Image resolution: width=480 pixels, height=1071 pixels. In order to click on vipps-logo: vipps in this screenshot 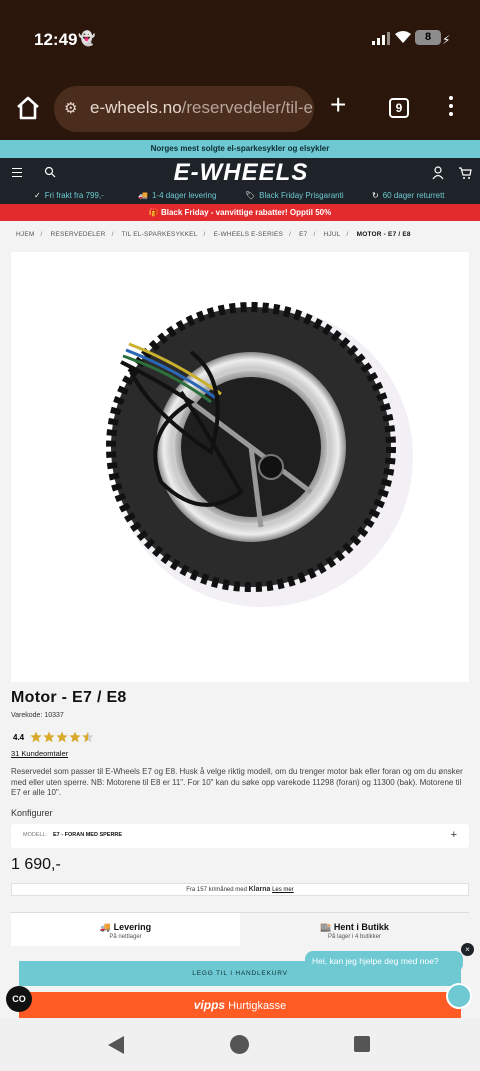, I will do `click(209, 1005)`.